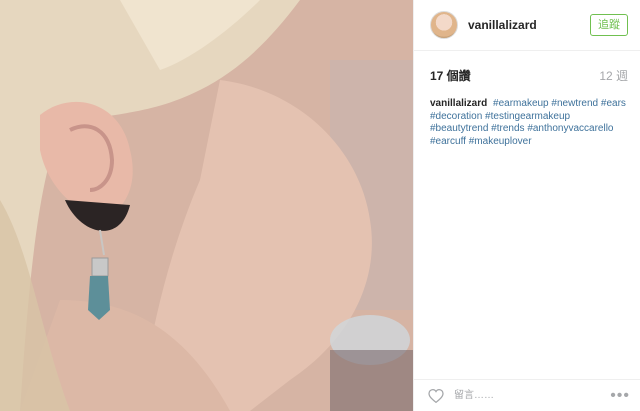 This screenshot has height=411, width=640. Describe the element at coordinates (613, 103) in the screenshot. I see `hashtag-link: #ears` at that location.